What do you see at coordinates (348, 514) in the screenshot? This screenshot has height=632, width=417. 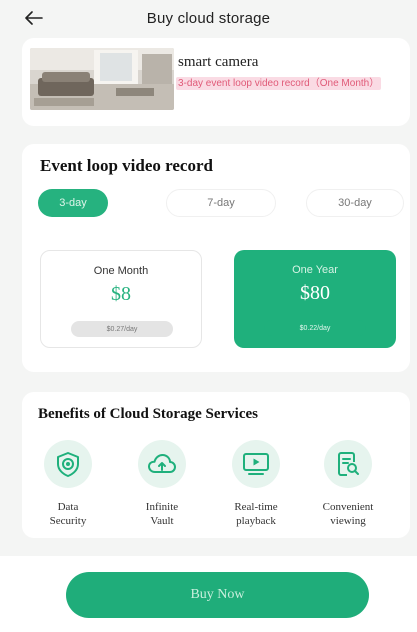 I see `benefit-label: Convenient viewing` at bounding box center [348, 514].